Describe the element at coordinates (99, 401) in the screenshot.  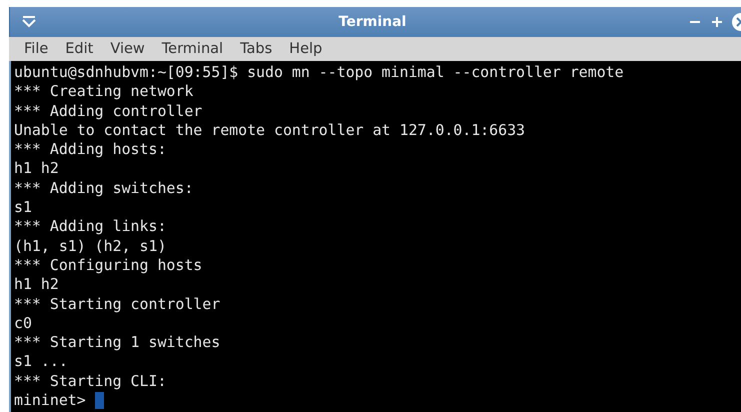
I see `cursor` at that location.